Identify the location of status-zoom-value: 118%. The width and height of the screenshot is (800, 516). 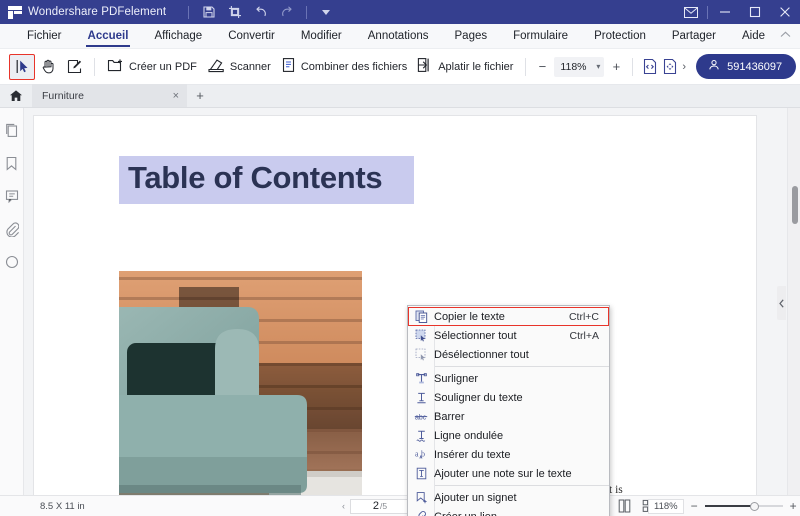
(666, 506).